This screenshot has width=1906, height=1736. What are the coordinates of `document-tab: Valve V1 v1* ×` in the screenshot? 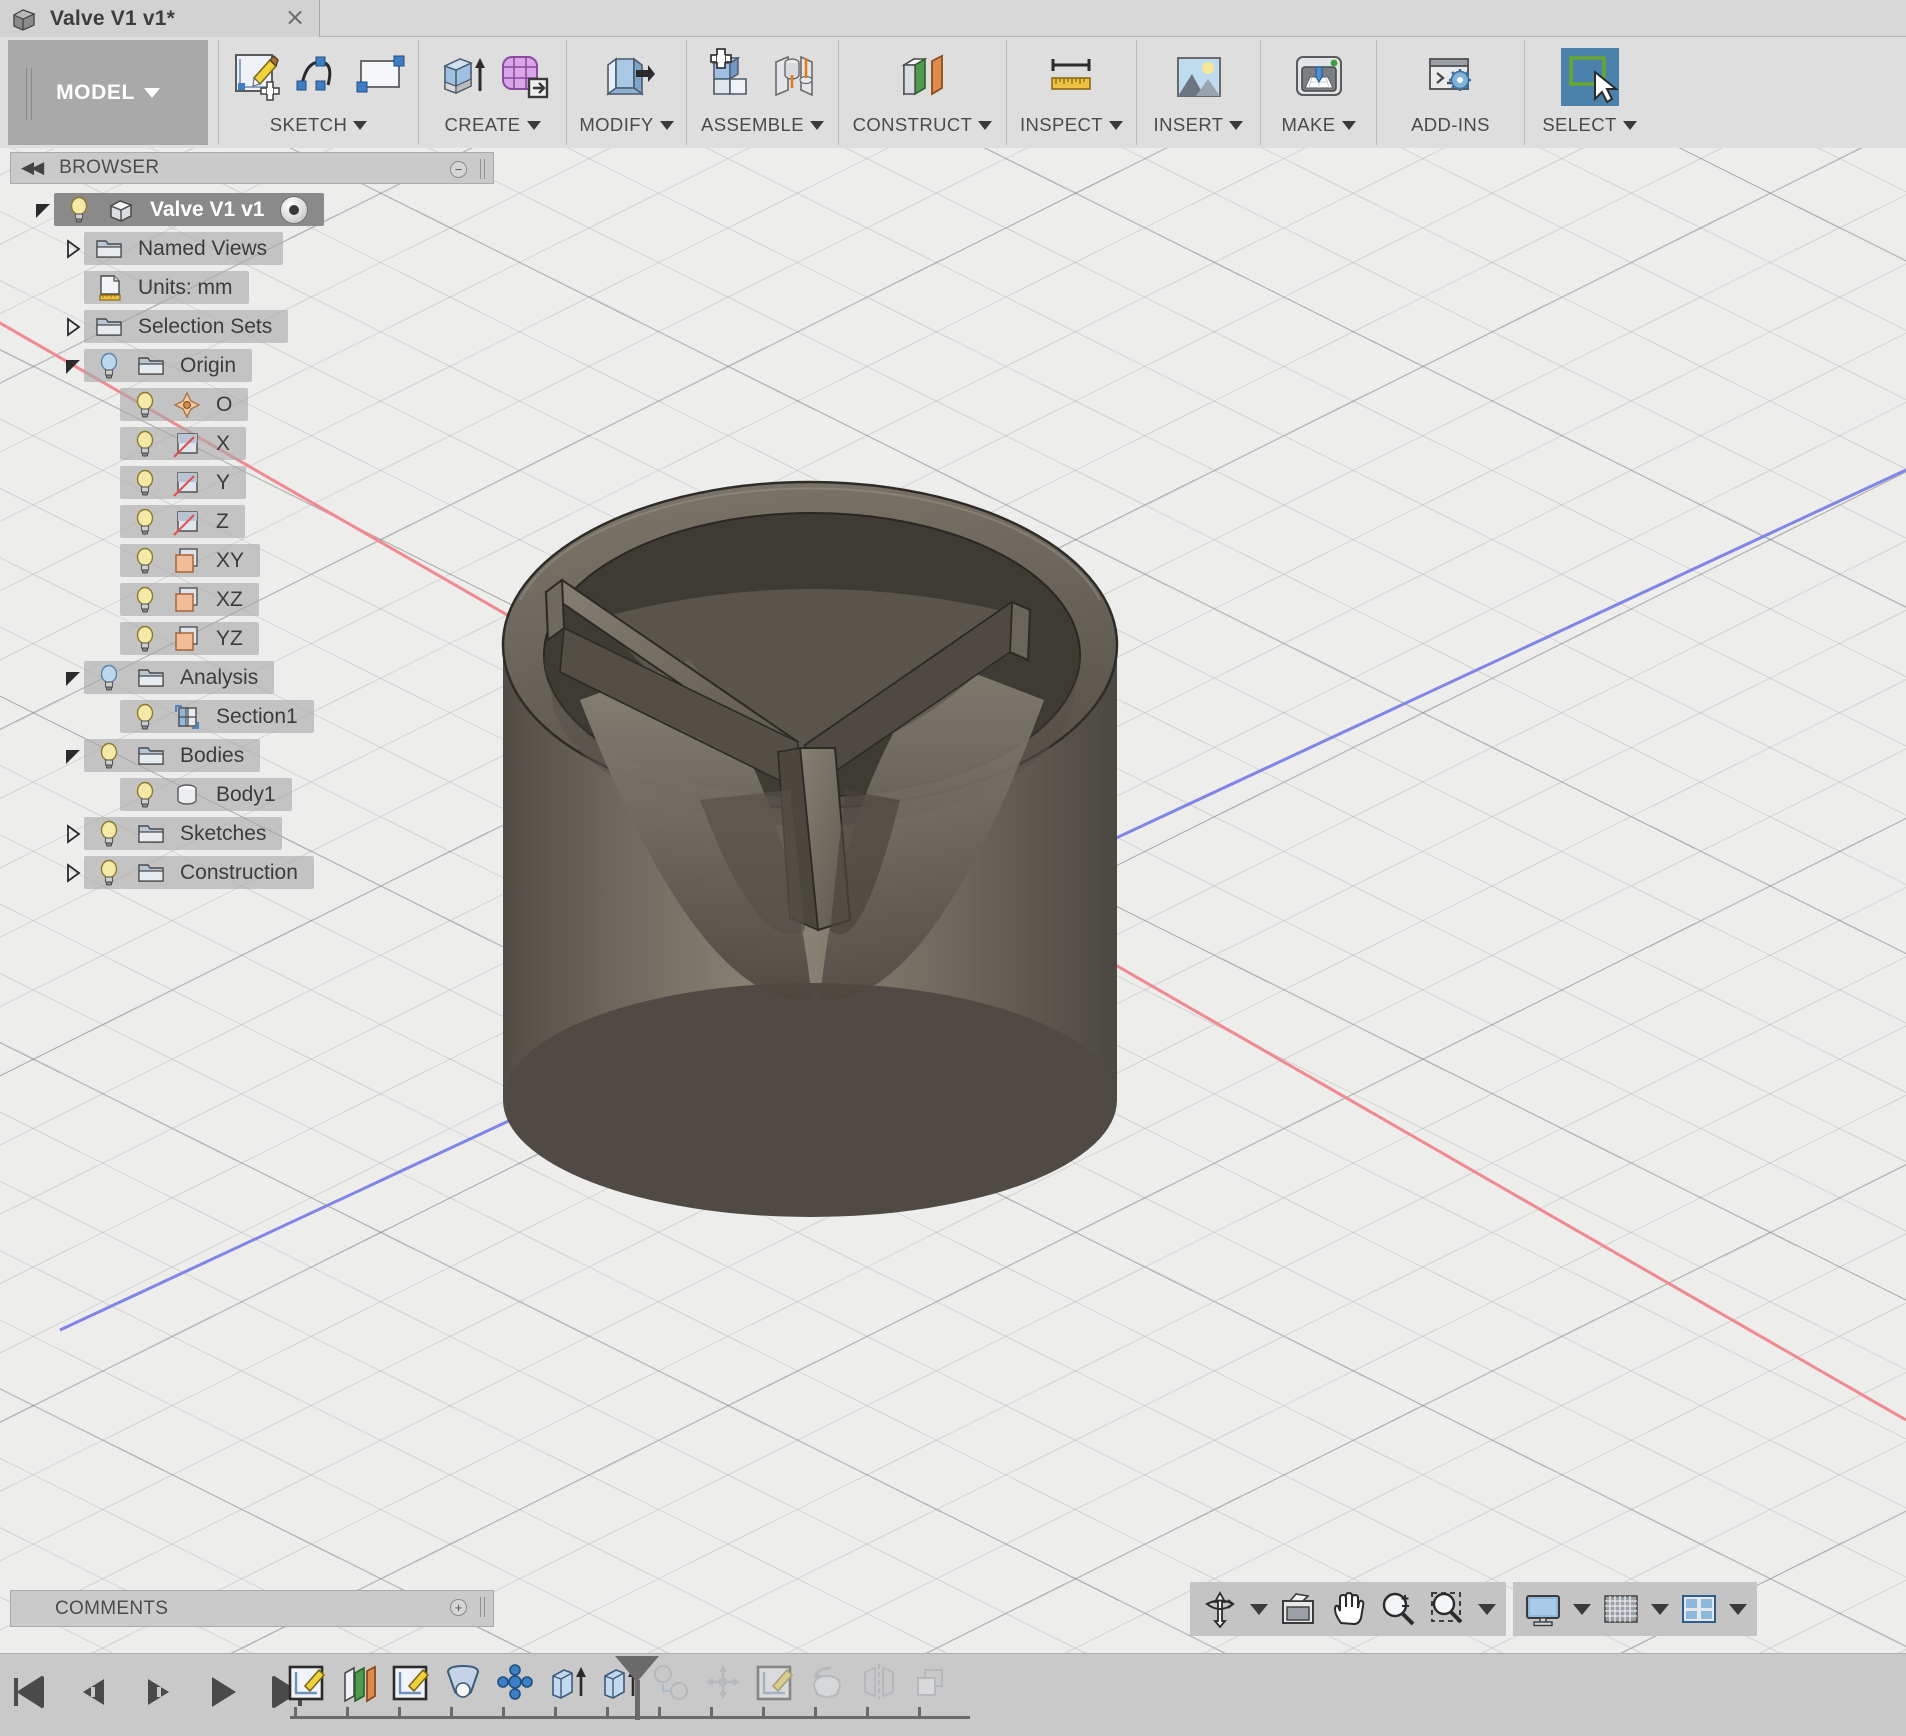 It's located at (160, 18).